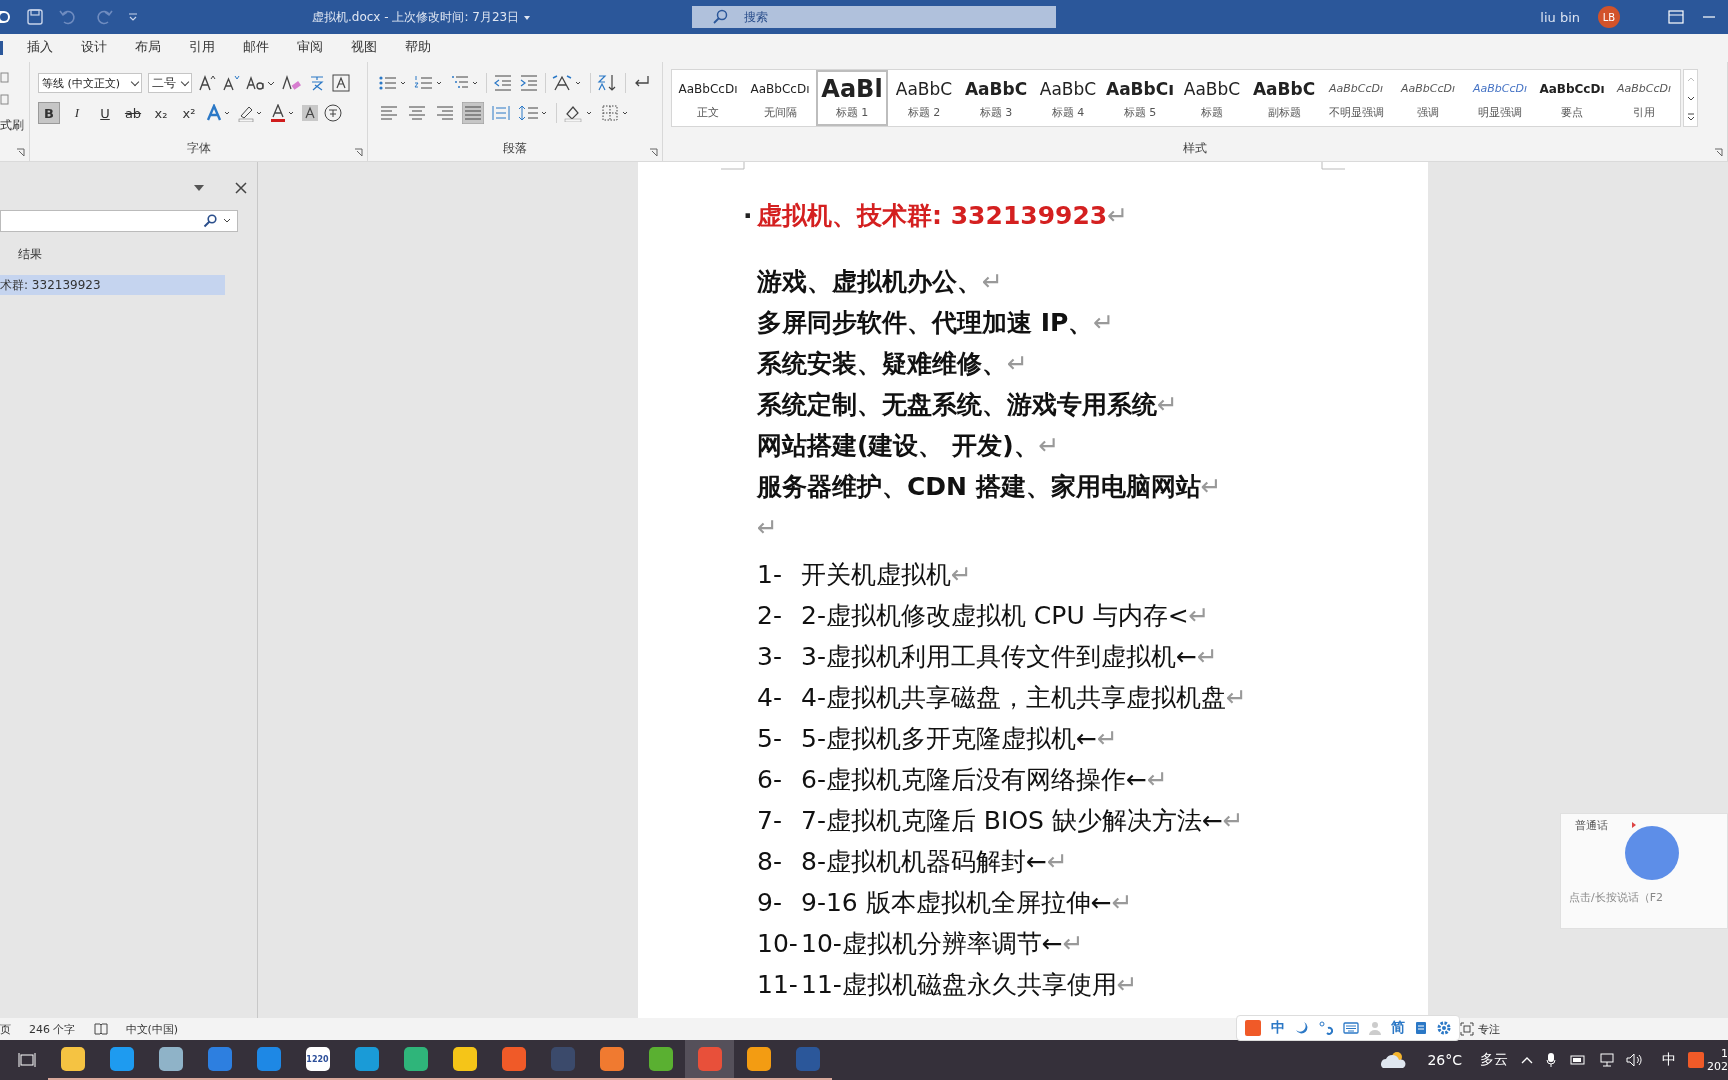 The width and height of the screenshot is (1728, 1080). I want to click on enclose-character-icon, so click(333, 113).